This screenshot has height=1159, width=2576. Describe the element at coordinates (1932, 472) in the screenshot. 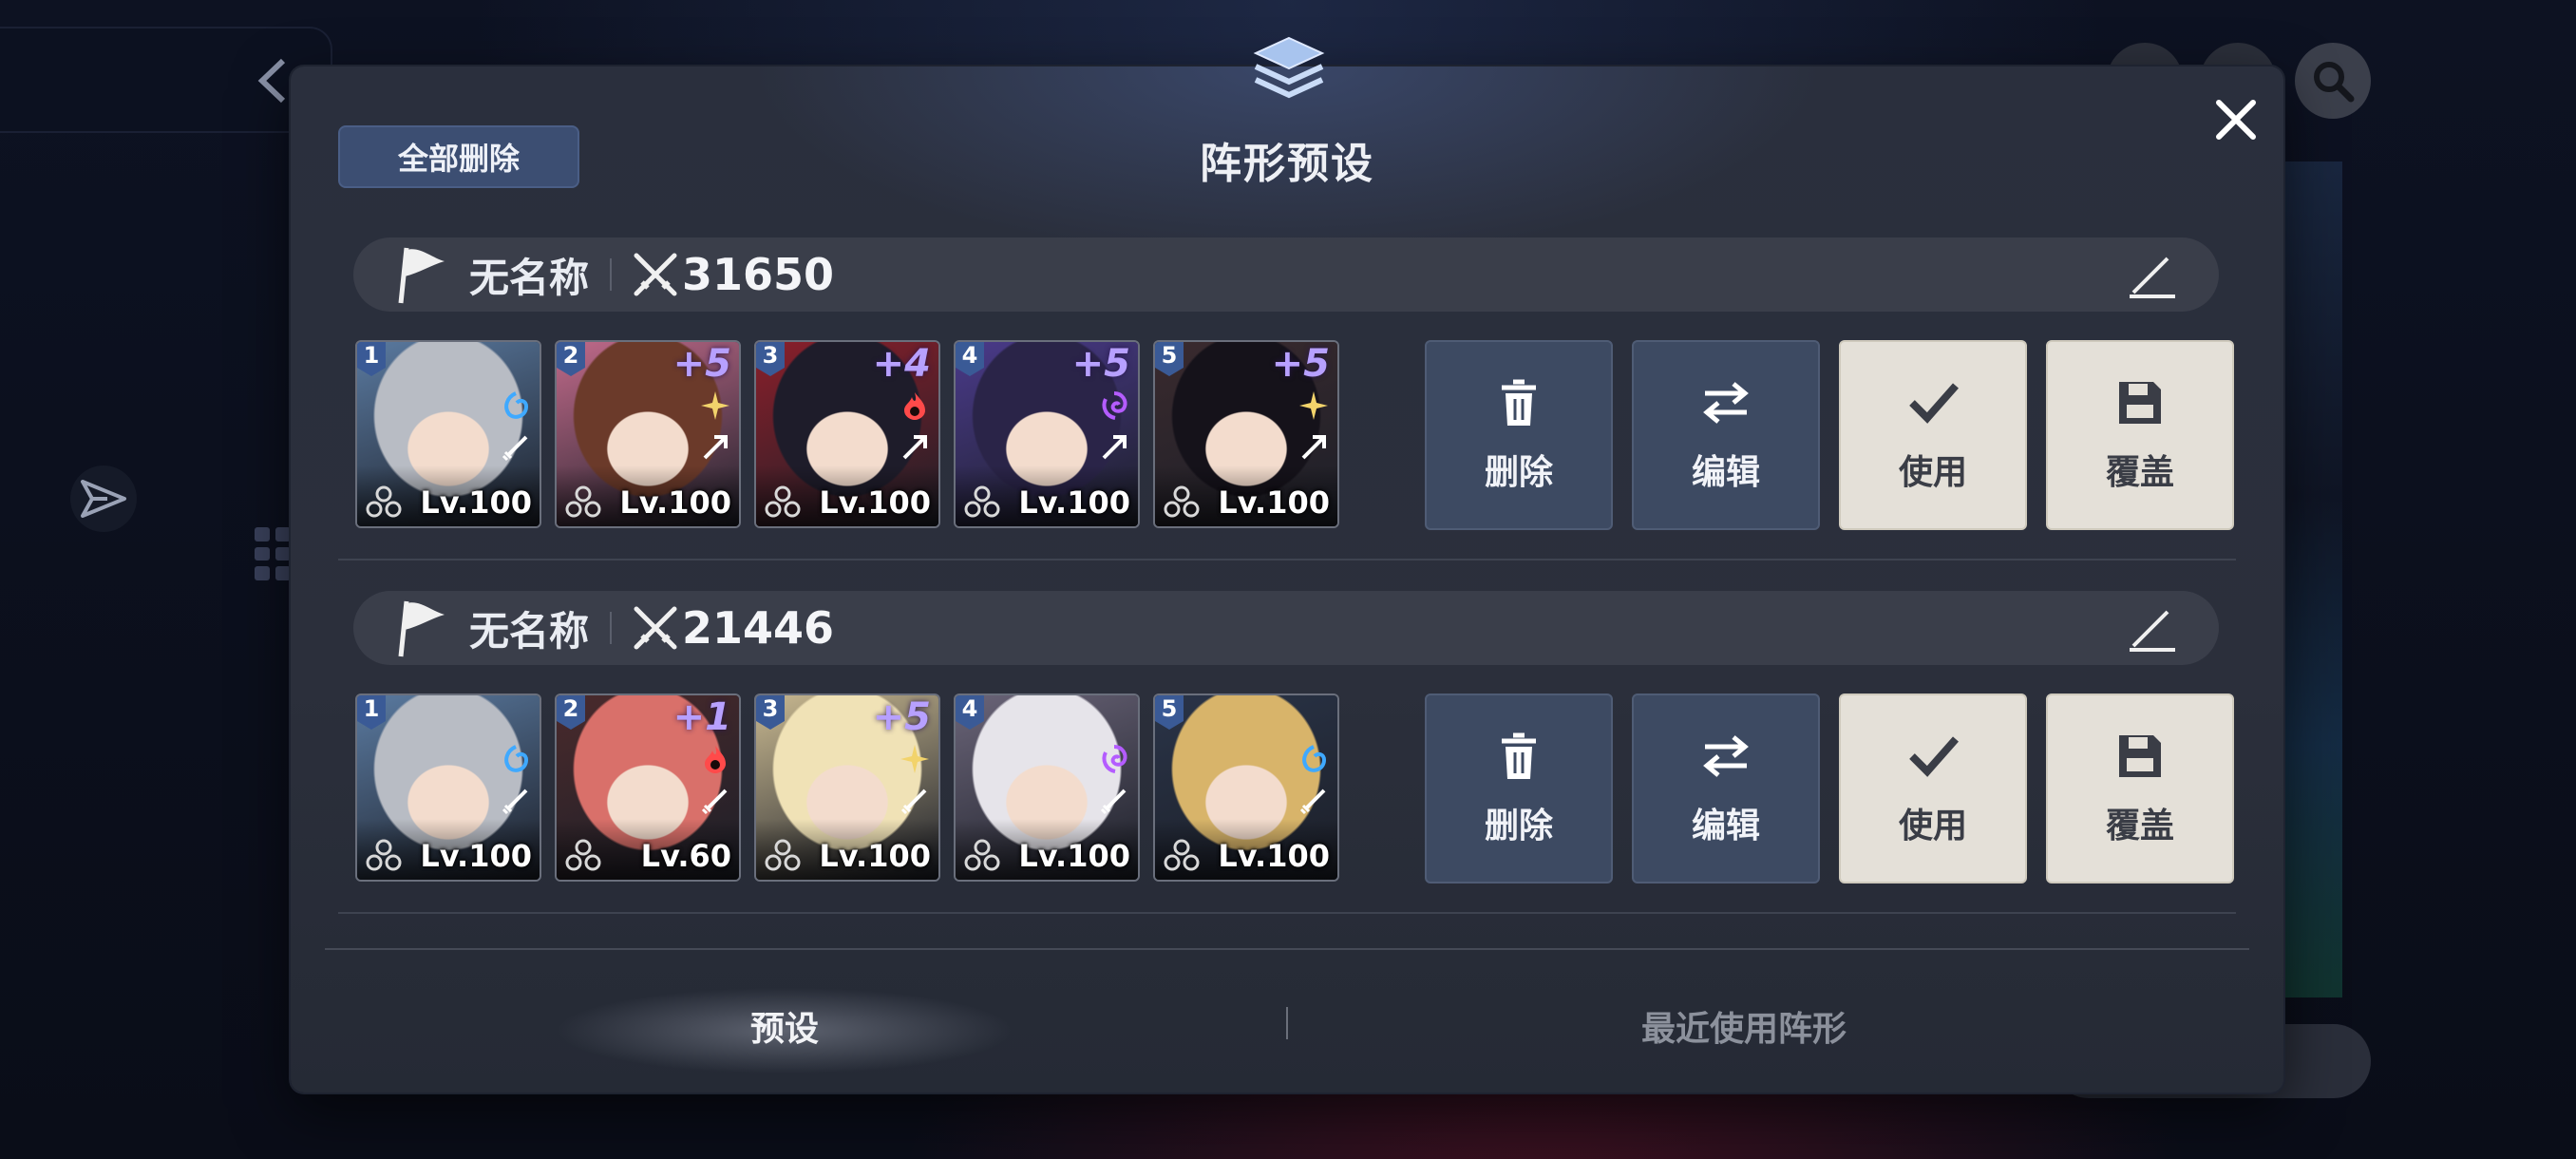

I see `use-label: 使用` at that location.